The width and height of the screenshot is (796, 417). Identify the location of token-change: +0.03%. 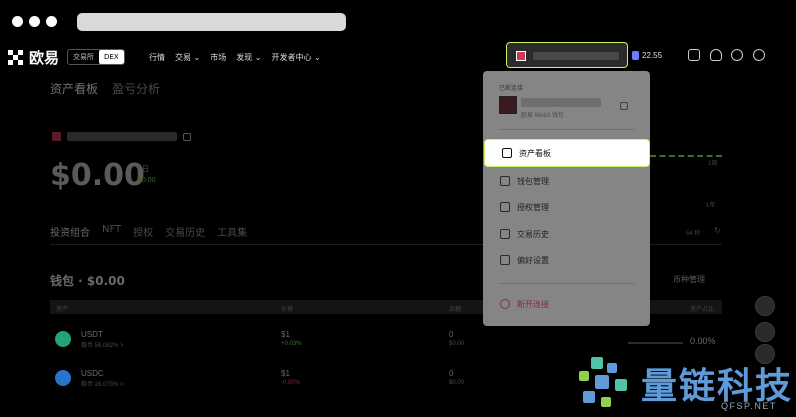
(291, 344).